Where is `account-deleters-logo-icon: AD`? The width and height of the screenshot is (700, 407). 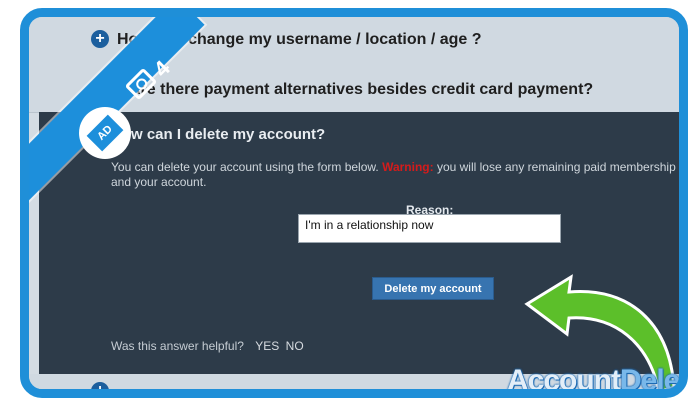 account-deleters-logo-icon: AD is located at coordinates (105, 133).